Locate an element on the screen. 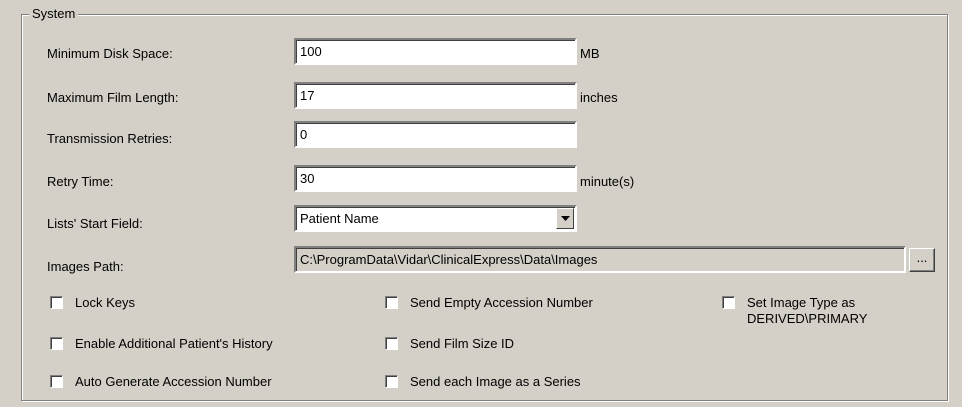  set-image-type-line1: Set Image Type as is located at coordinates (801, 302).